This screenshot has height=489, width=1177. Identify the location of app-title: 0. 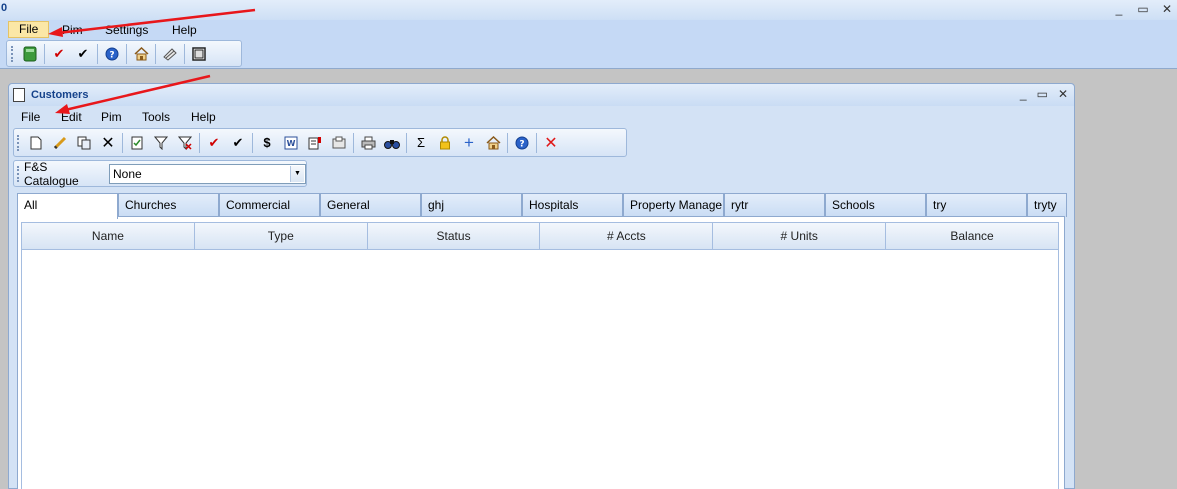
(4, 8).